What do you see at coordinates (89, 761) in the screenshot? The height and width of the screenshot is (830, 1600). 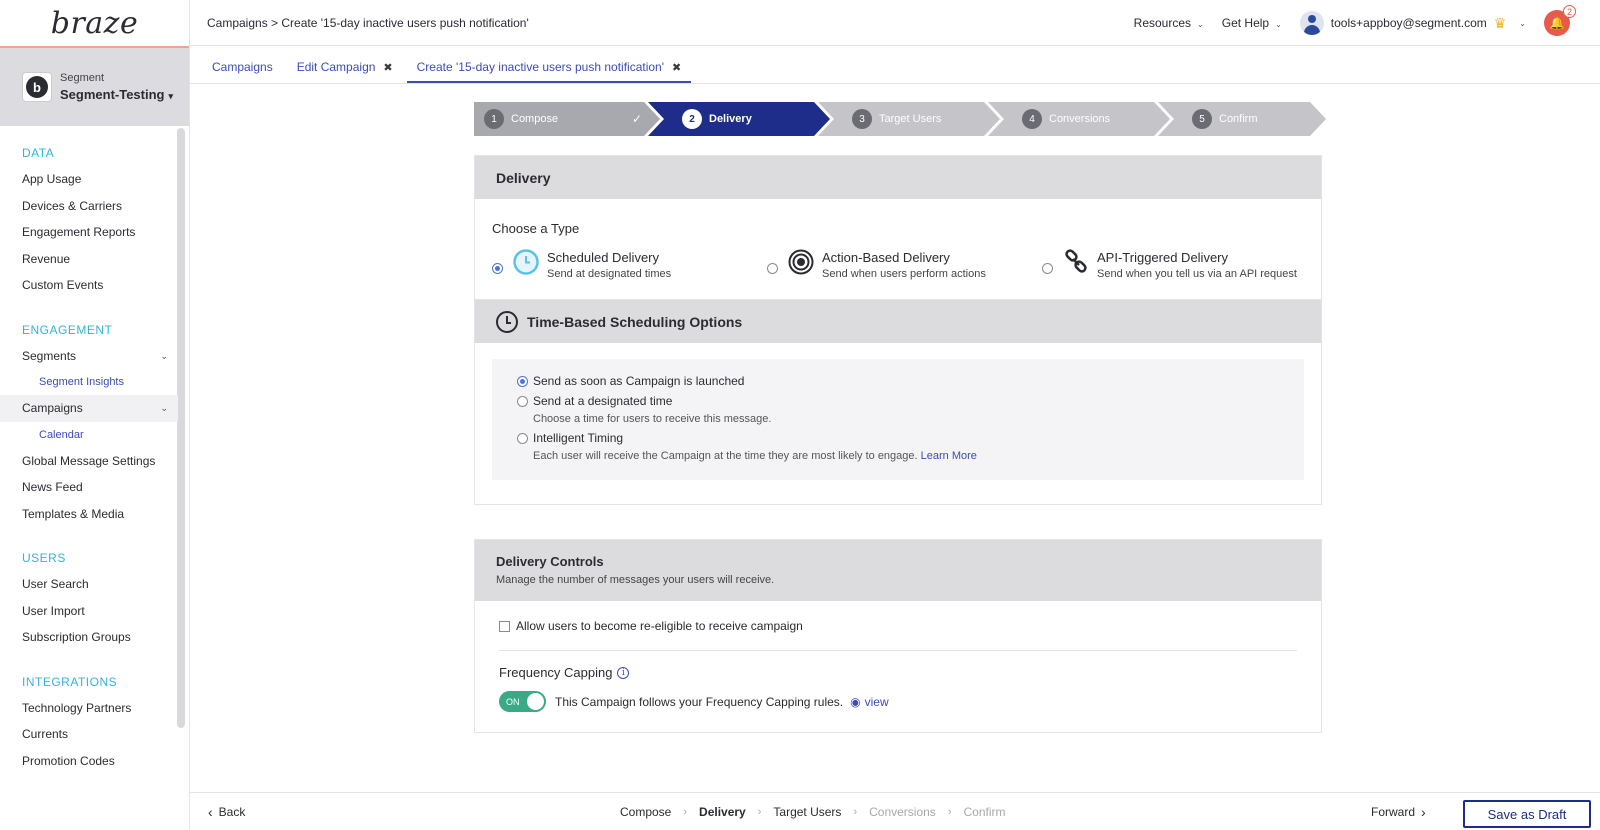 I see `sidebar-item-promotion-codes: Promotion Codes` at bounding box center [89, 761].